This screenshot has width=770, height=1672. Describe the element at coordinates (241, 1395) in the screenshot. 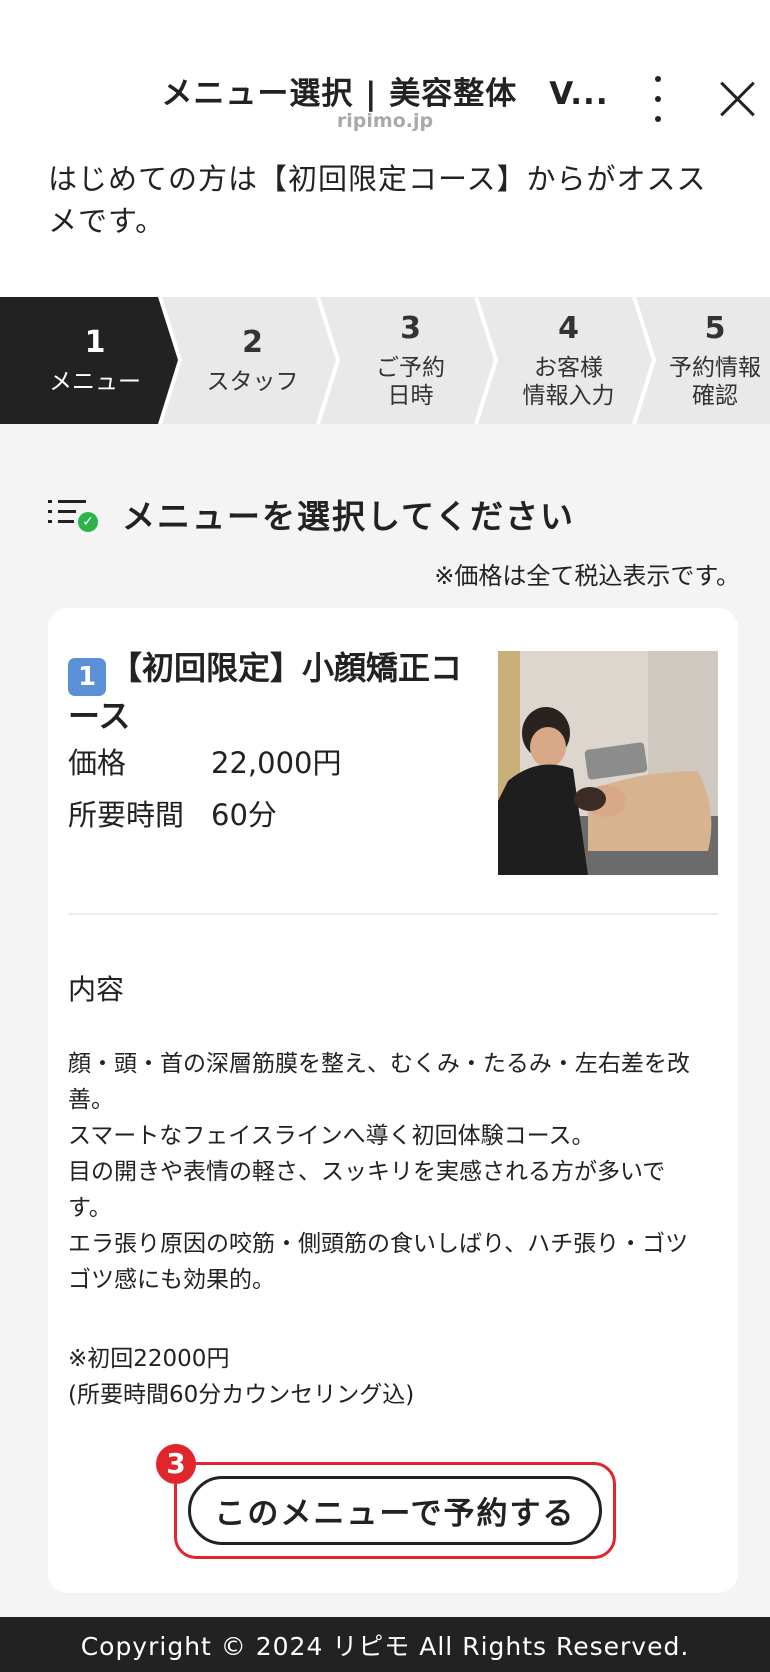

I see `note-line-2: (所要時間60分カウンセリング込)` at that location.